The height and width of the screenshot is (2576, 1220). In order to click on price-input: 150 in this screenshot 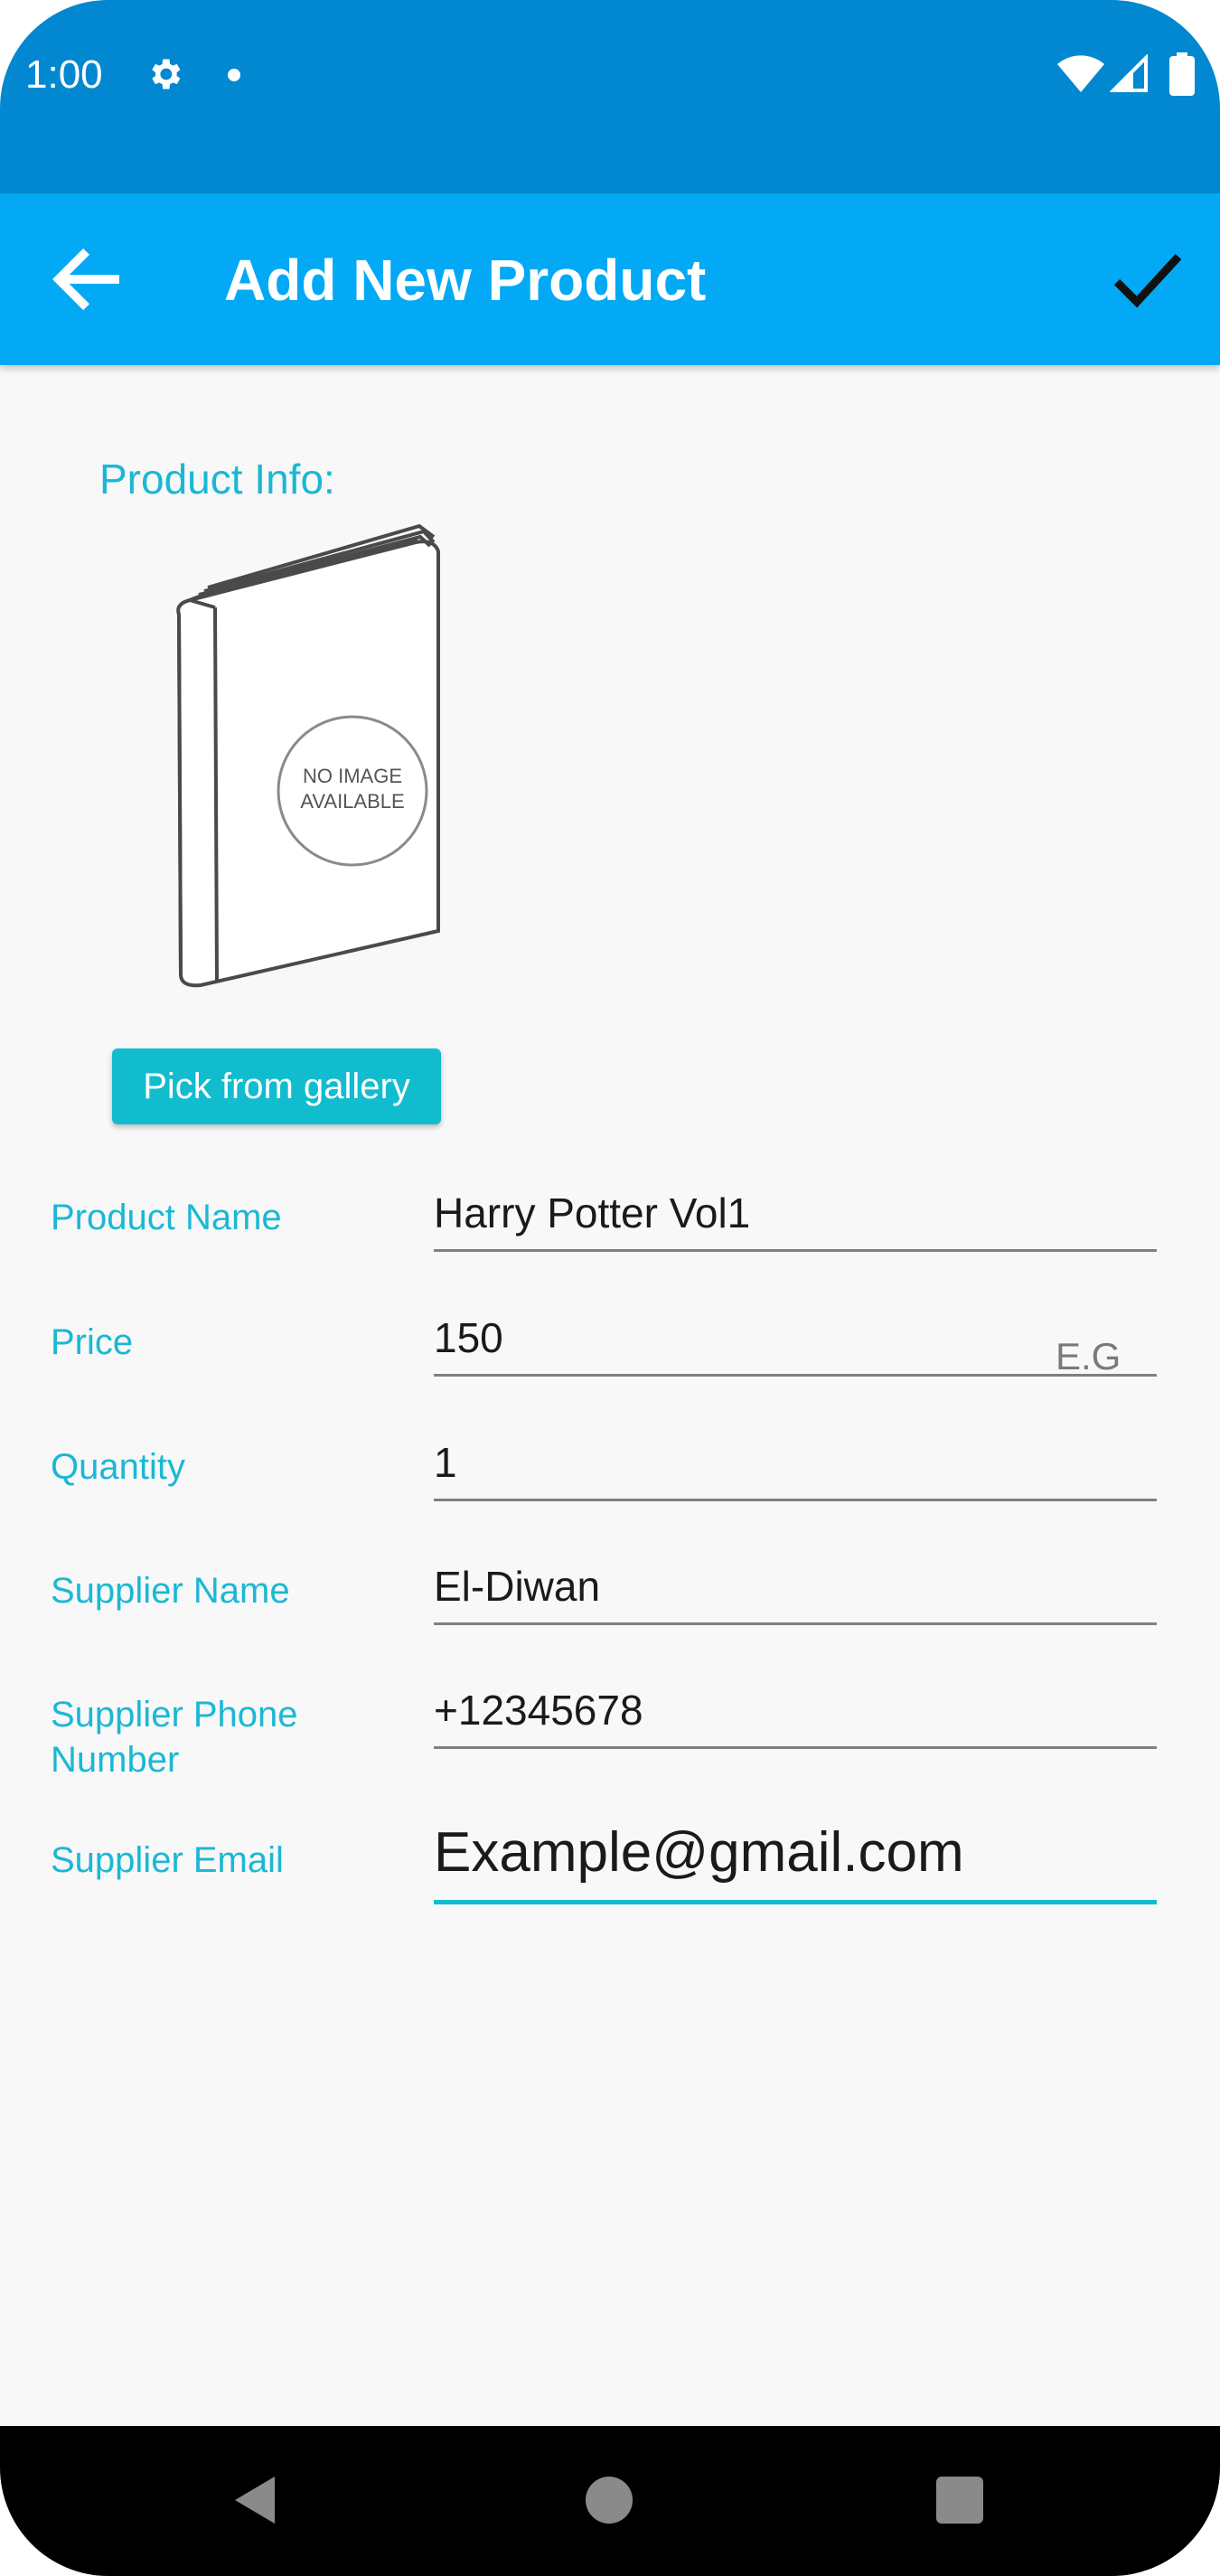, I will do `click(795, 1344)`.